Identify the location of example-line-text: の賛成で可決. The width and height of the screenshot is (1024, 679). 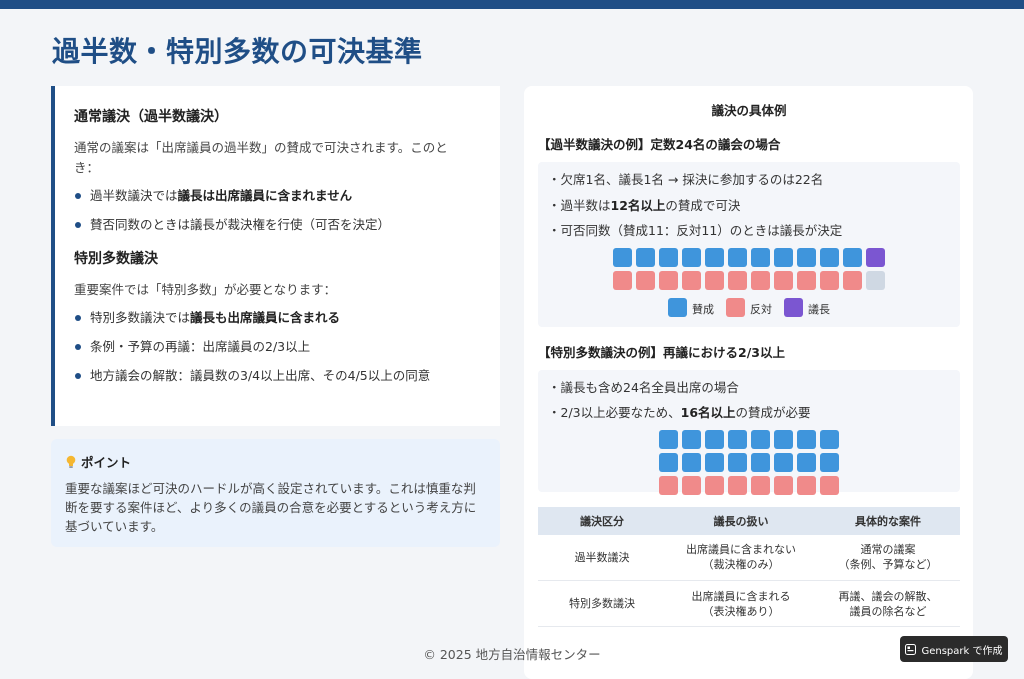
(703, 205).